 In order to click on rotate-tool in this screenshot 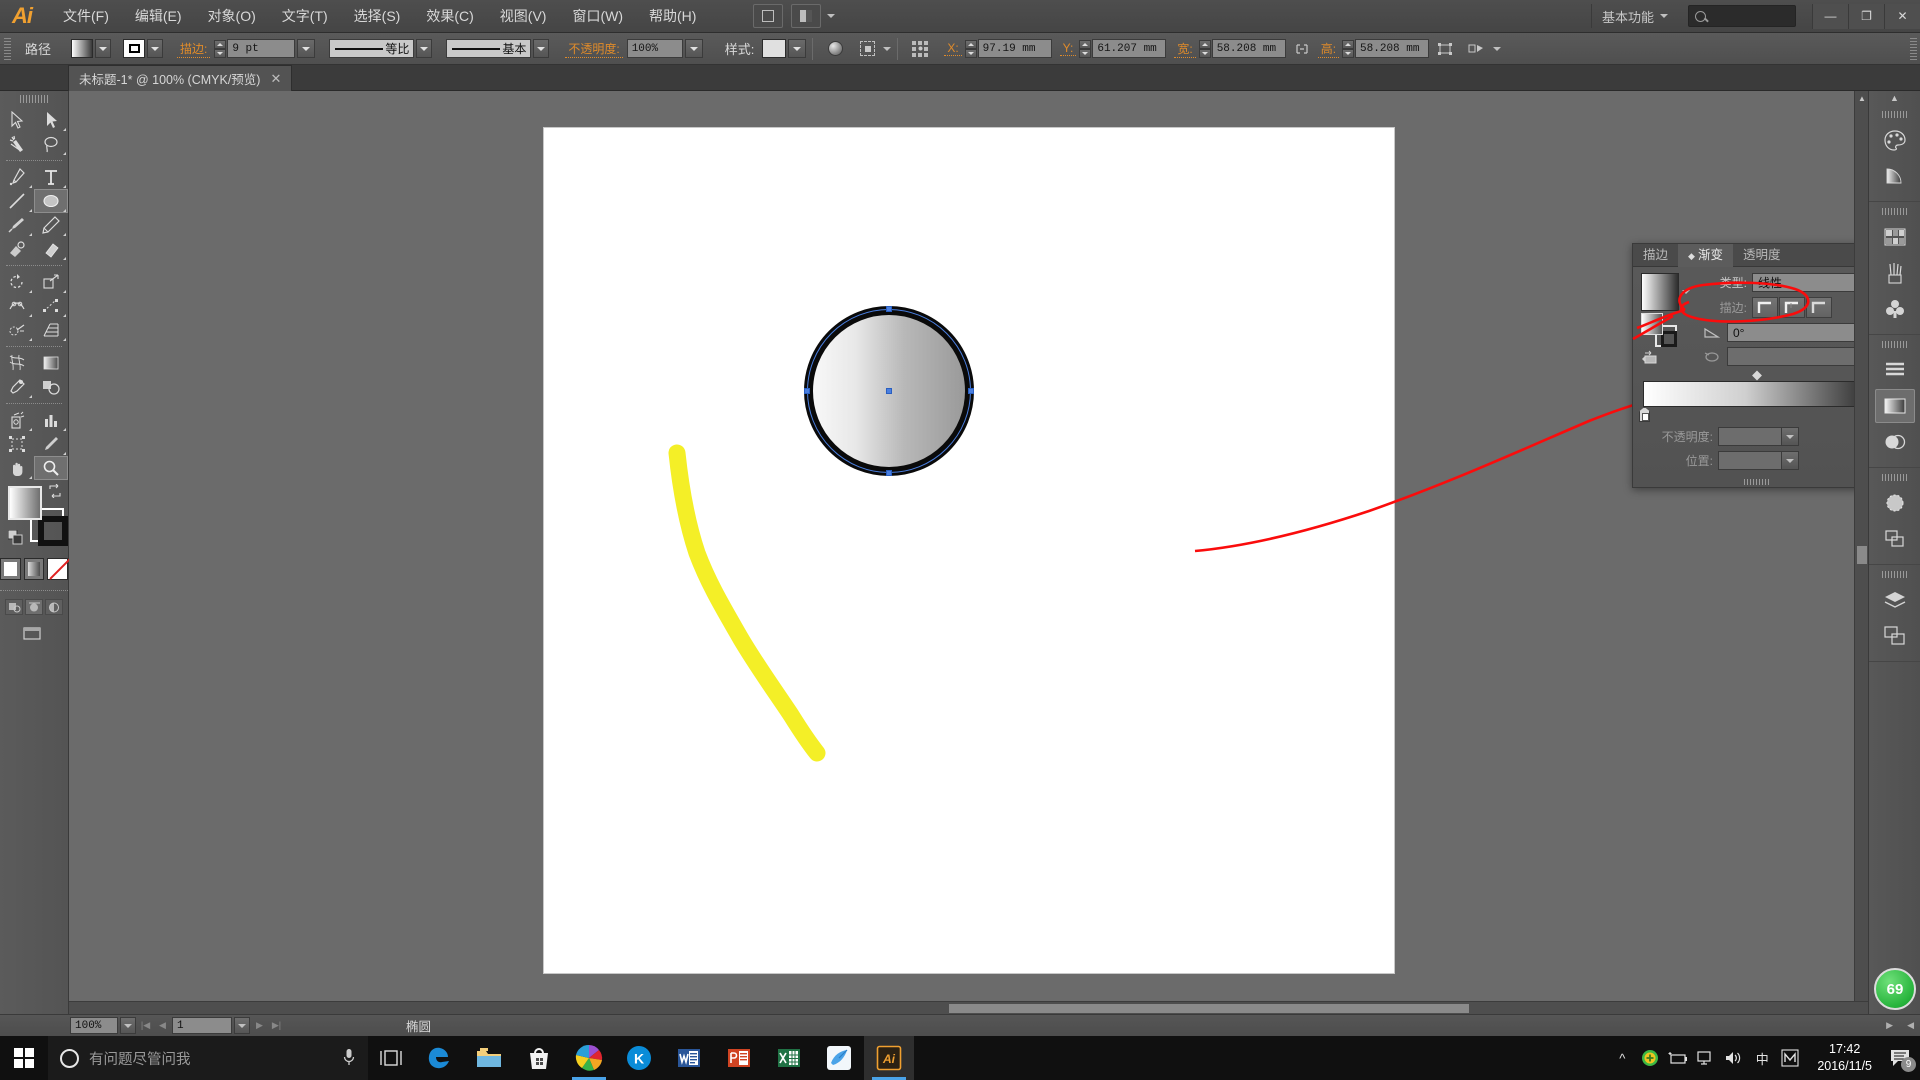, I will do `click(17, 282)`.